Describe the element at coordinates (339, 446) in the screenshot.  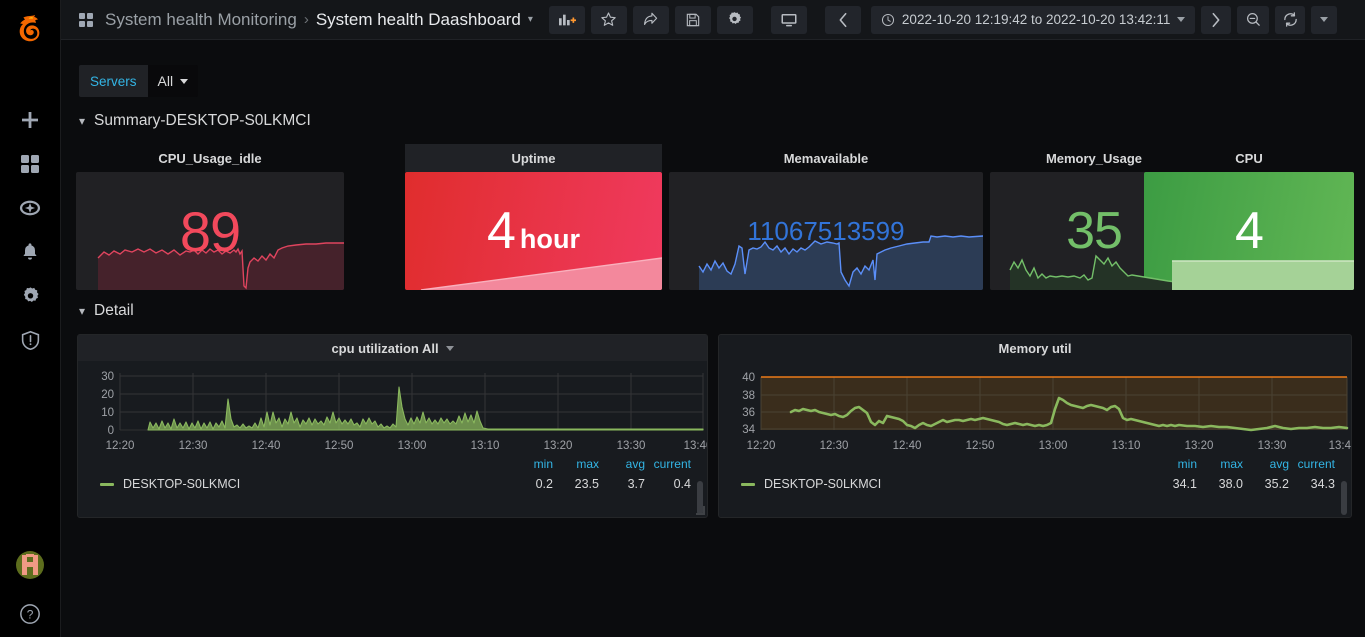
I see `svg-text: 12:50` at that location.